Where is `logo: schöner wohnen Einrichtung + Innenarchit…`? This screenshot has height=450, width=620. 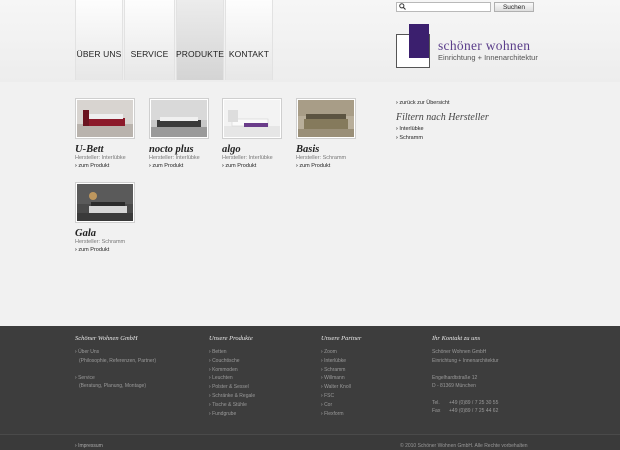
logo: schöner wohnen Einrichtung + Innenarchit… is located at coordinates (471, 46).